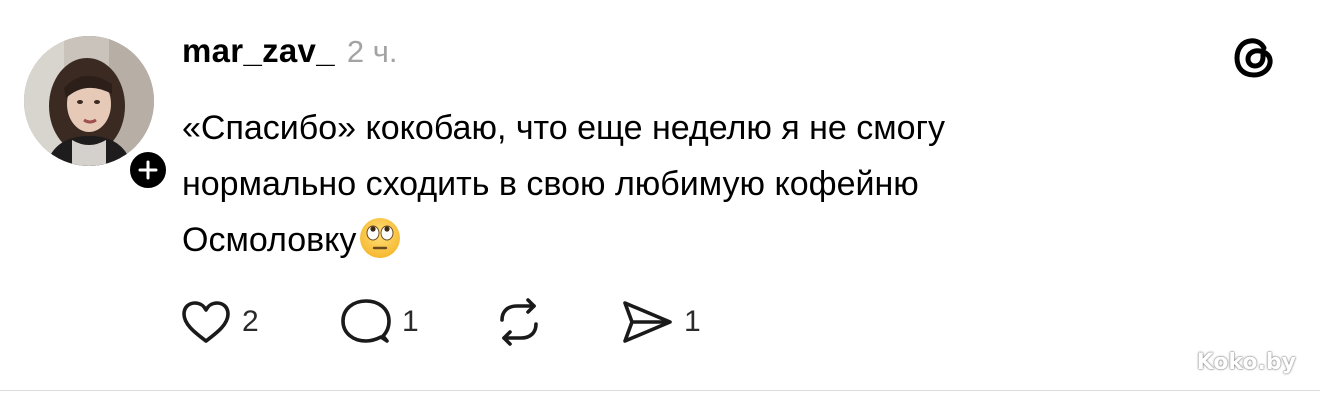  I want to click on post-text-line-3: Осмоловку, so click(269, 240).